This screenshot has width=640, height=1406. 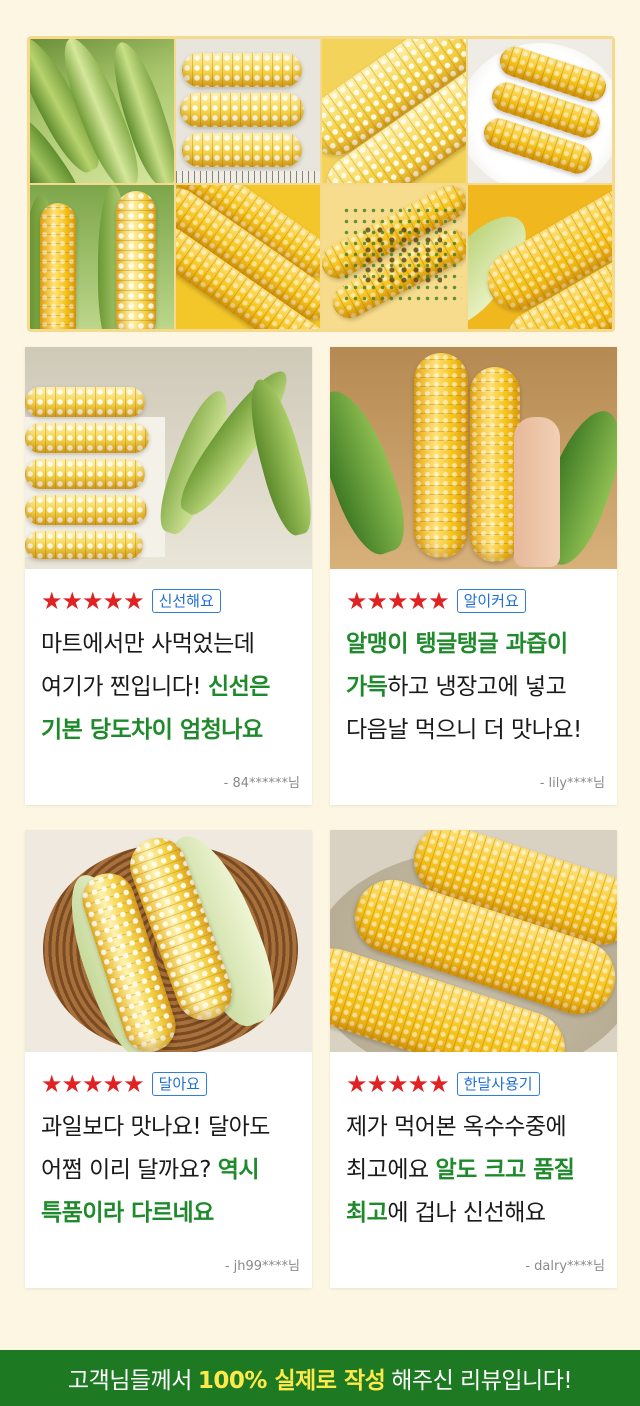 What do you see at coordinates (540, 257) in the screenshot?
I see `gallery-photo-yellow-kernels` at bounding box center [540, 257].